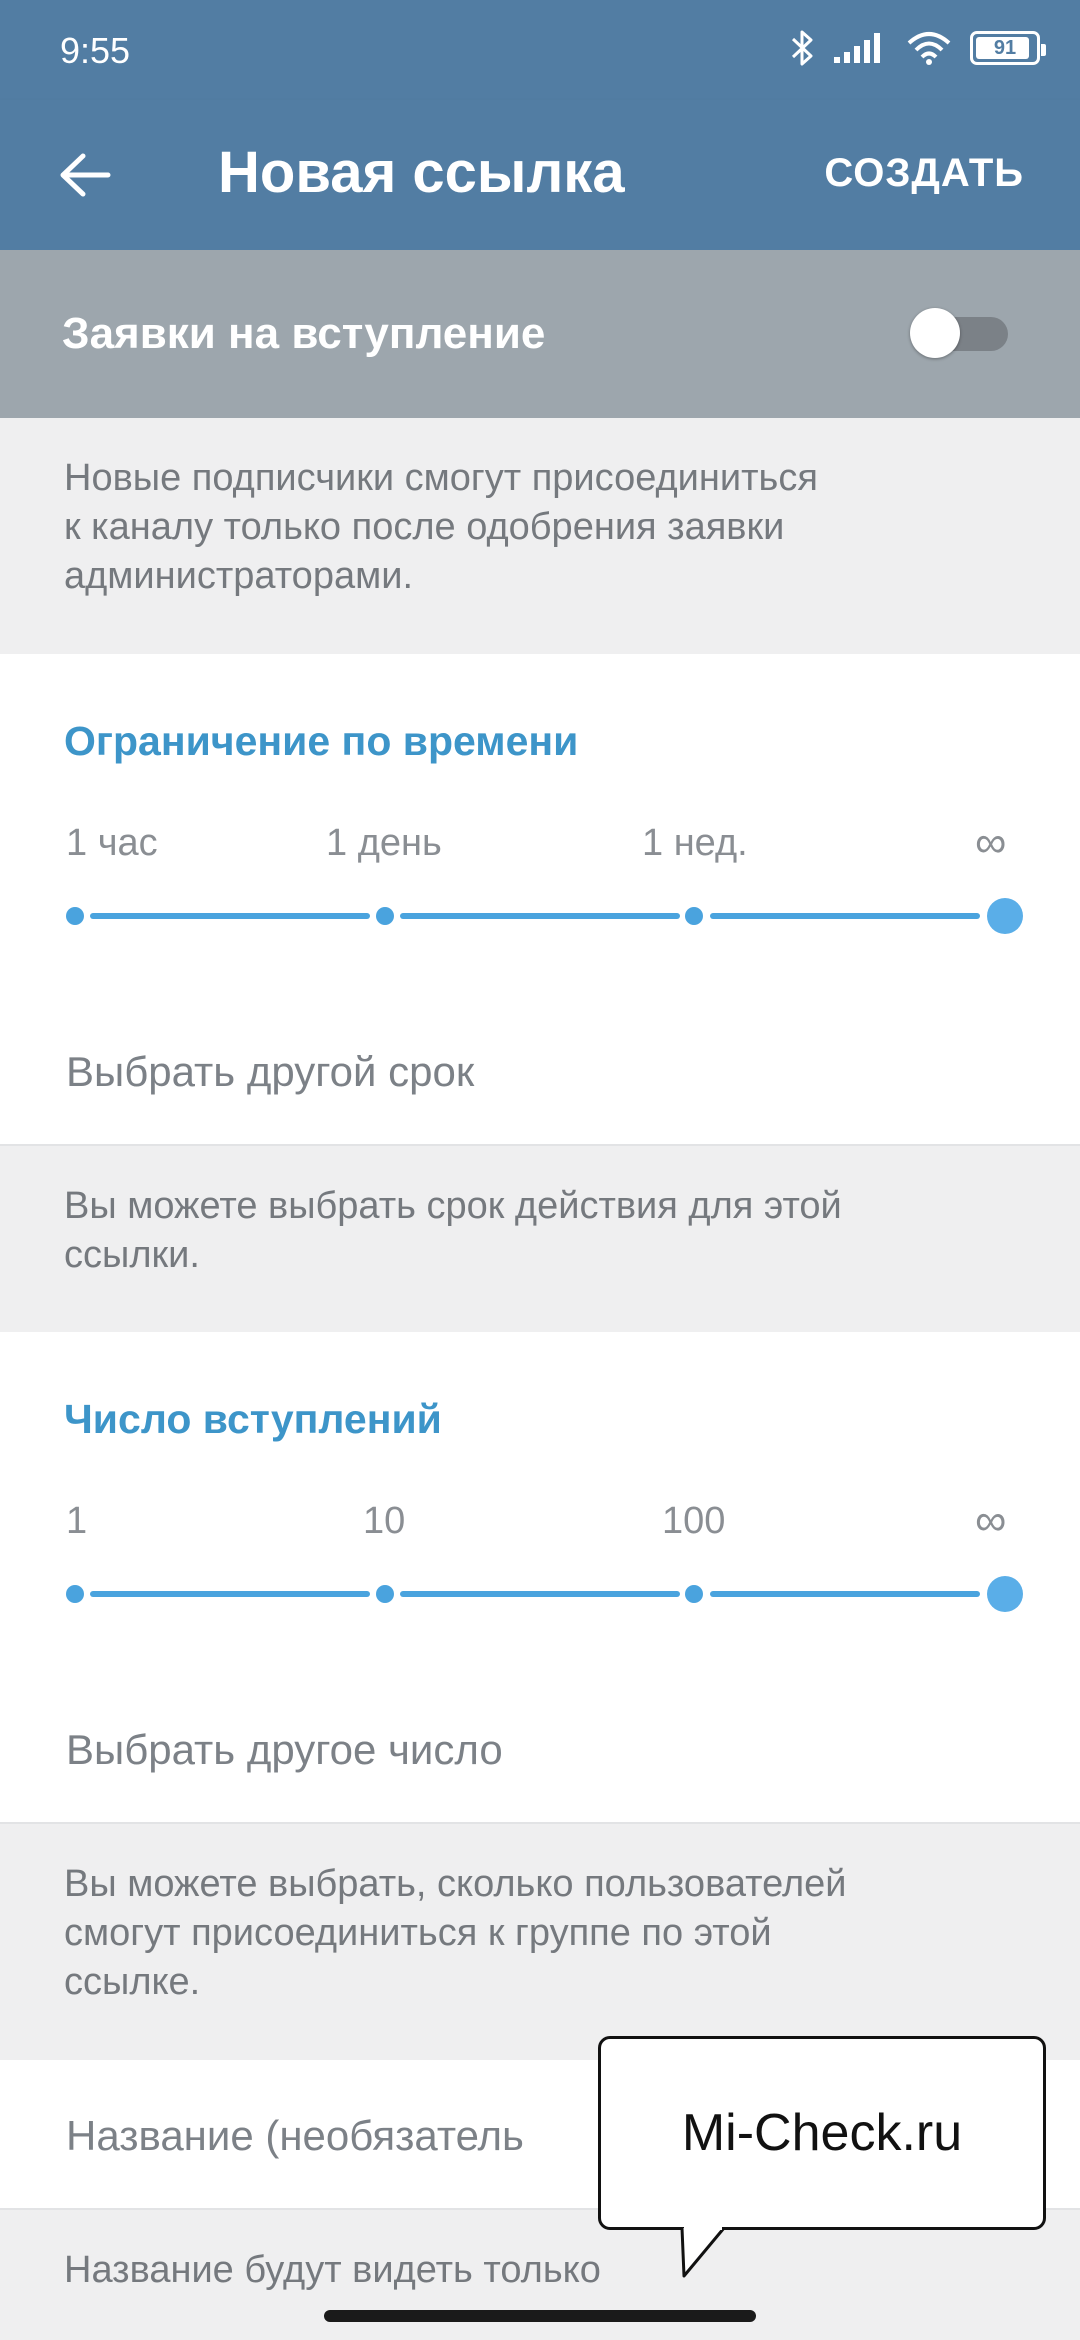 The height and width of the screenshot is (2340, 1080). What do you see at coordinates (1005, 47) in the screenshot?
I see `battery-level: 91` at bounding box center [1005, 47].